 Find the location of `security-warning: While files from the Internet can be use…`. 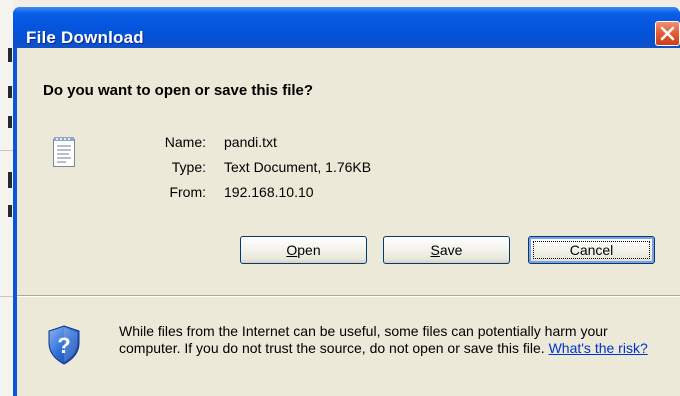

security-warning: While files from the Internet can be use… is located at coordinates (394, 340).